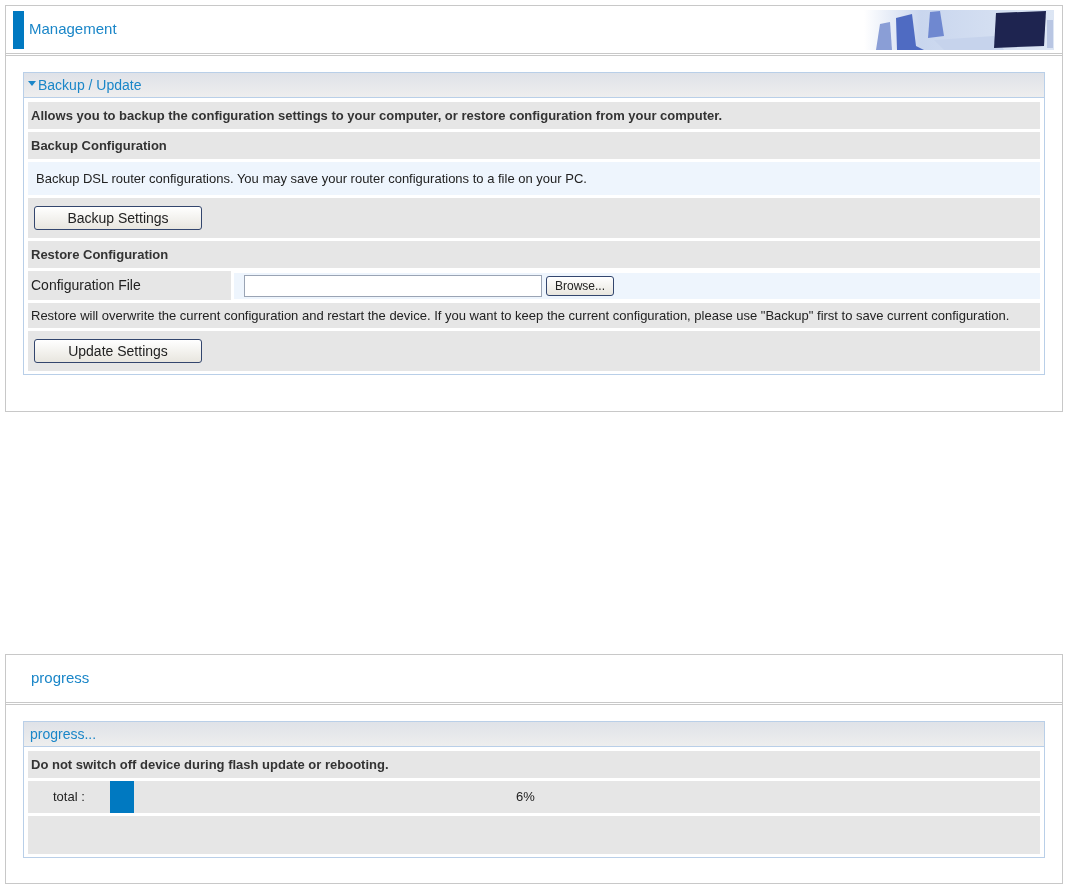  I want to click on settings-button: Backup Settings, so click(118, 218).